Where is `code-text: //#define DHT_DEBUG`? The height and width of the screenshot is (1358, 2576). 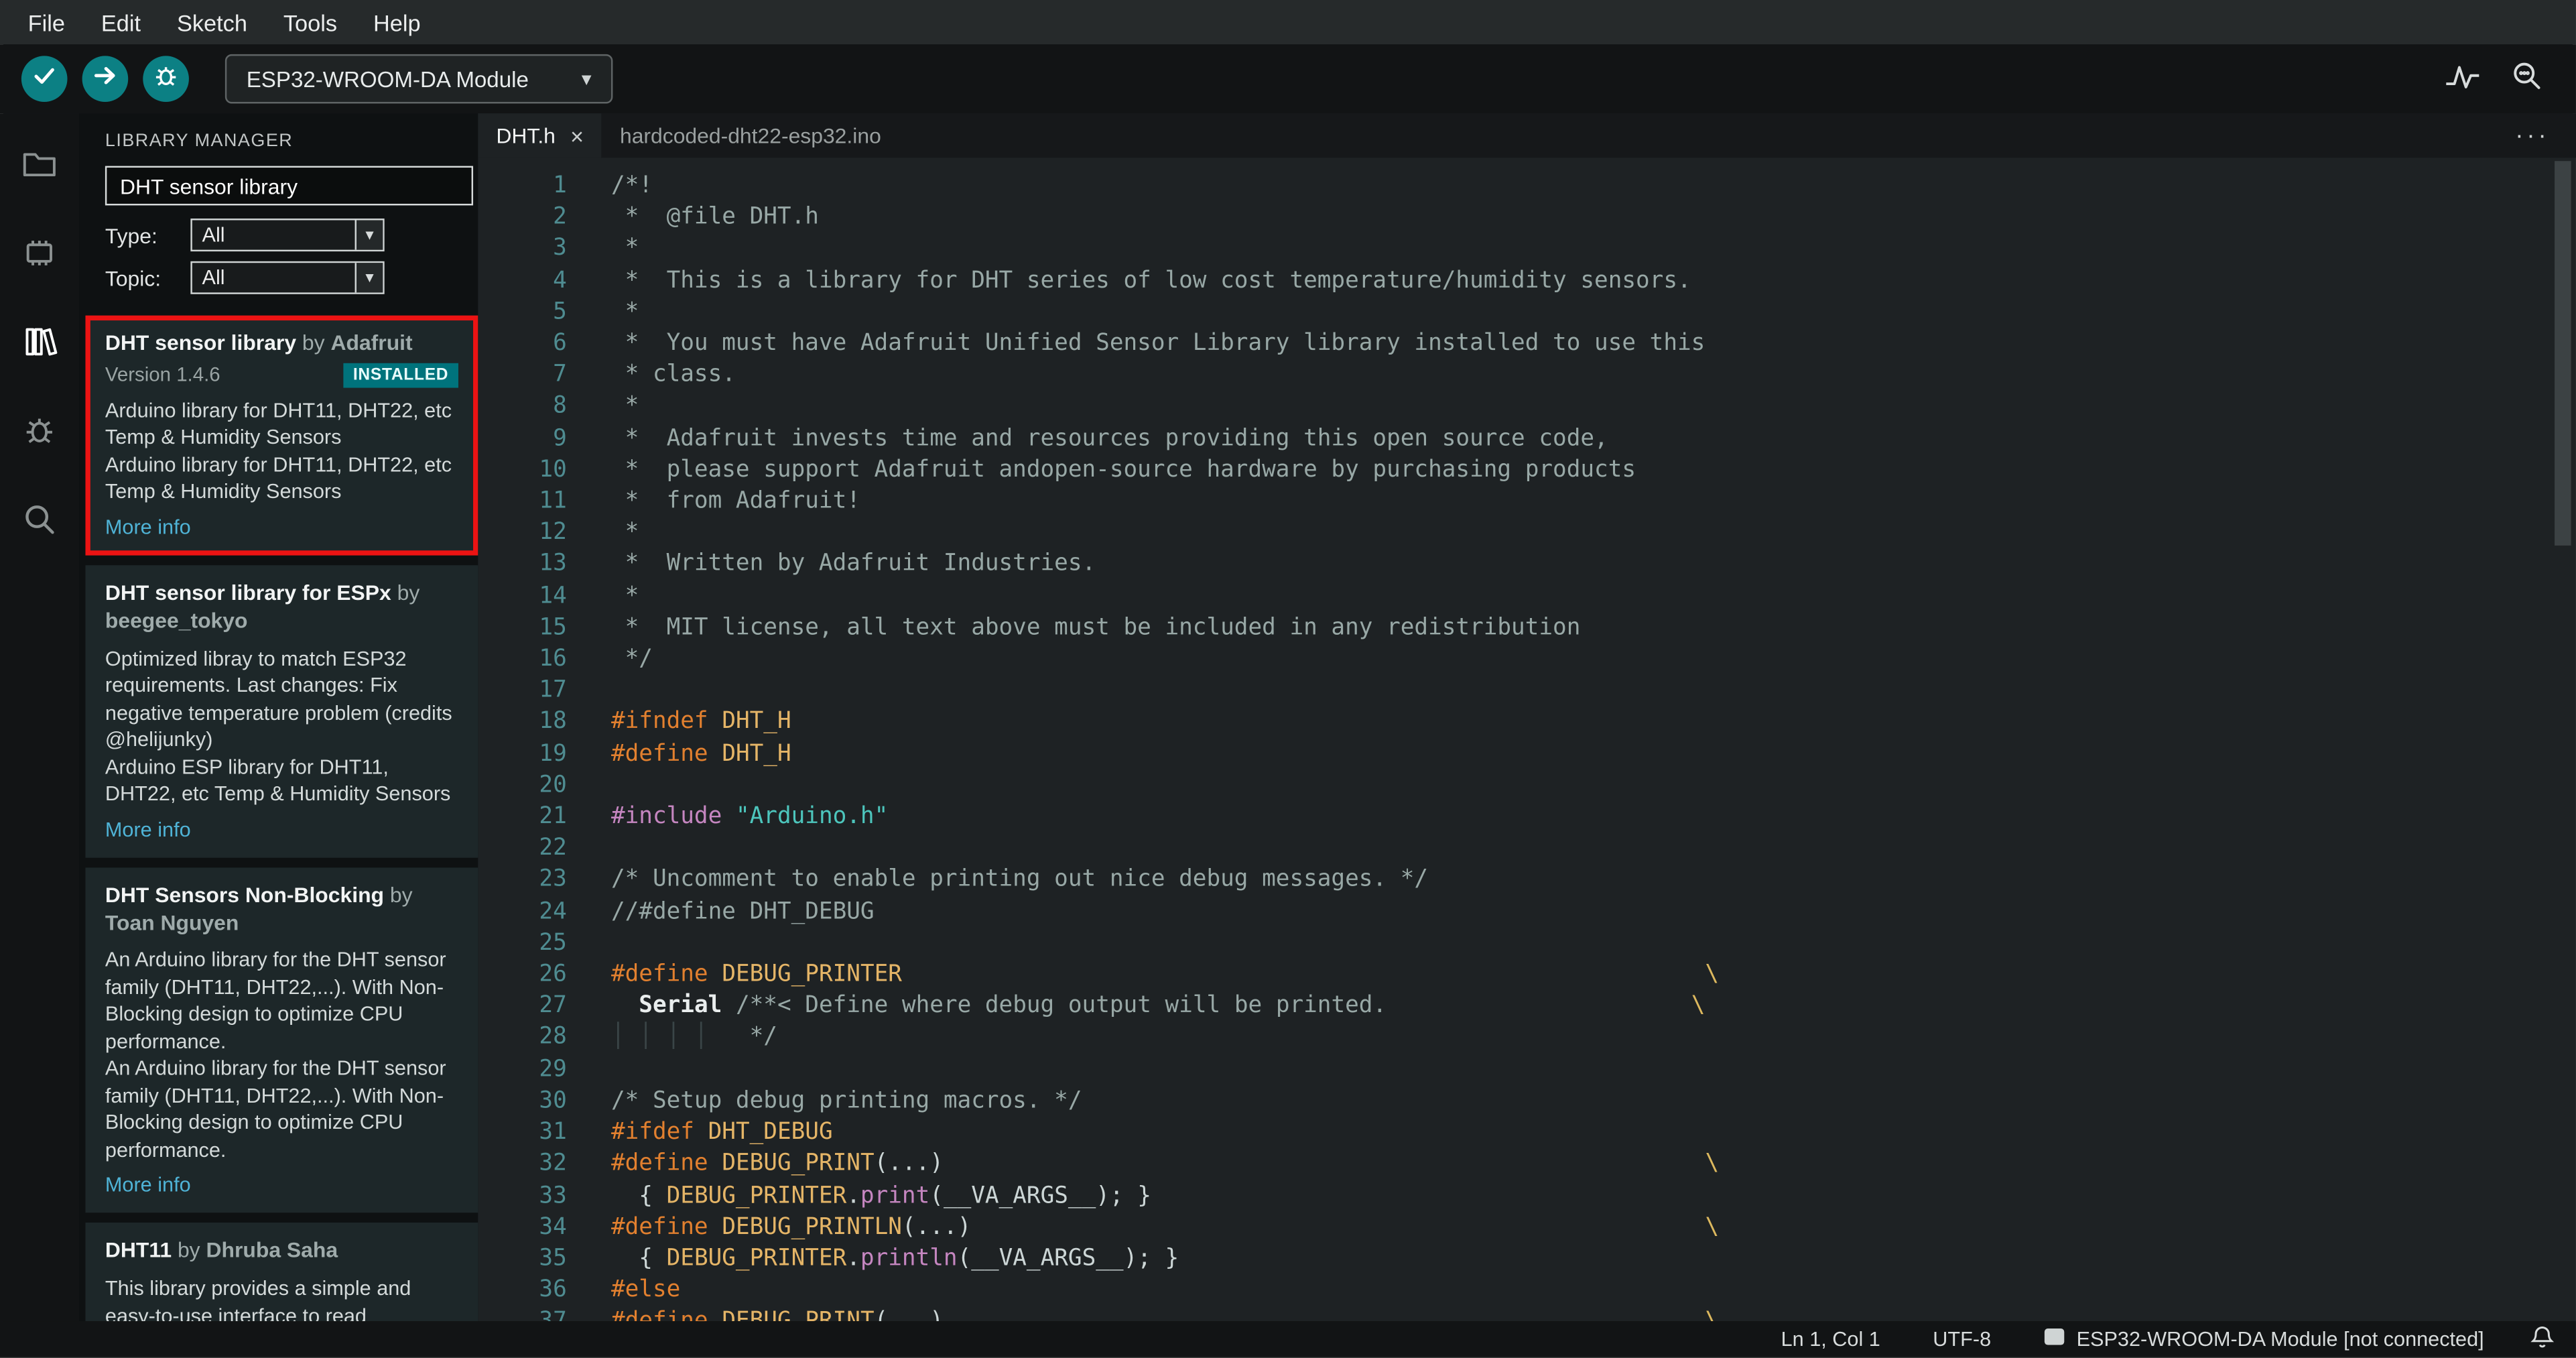 code-text: //#define DHT_DEBUG is located at coordinates (721, 912).